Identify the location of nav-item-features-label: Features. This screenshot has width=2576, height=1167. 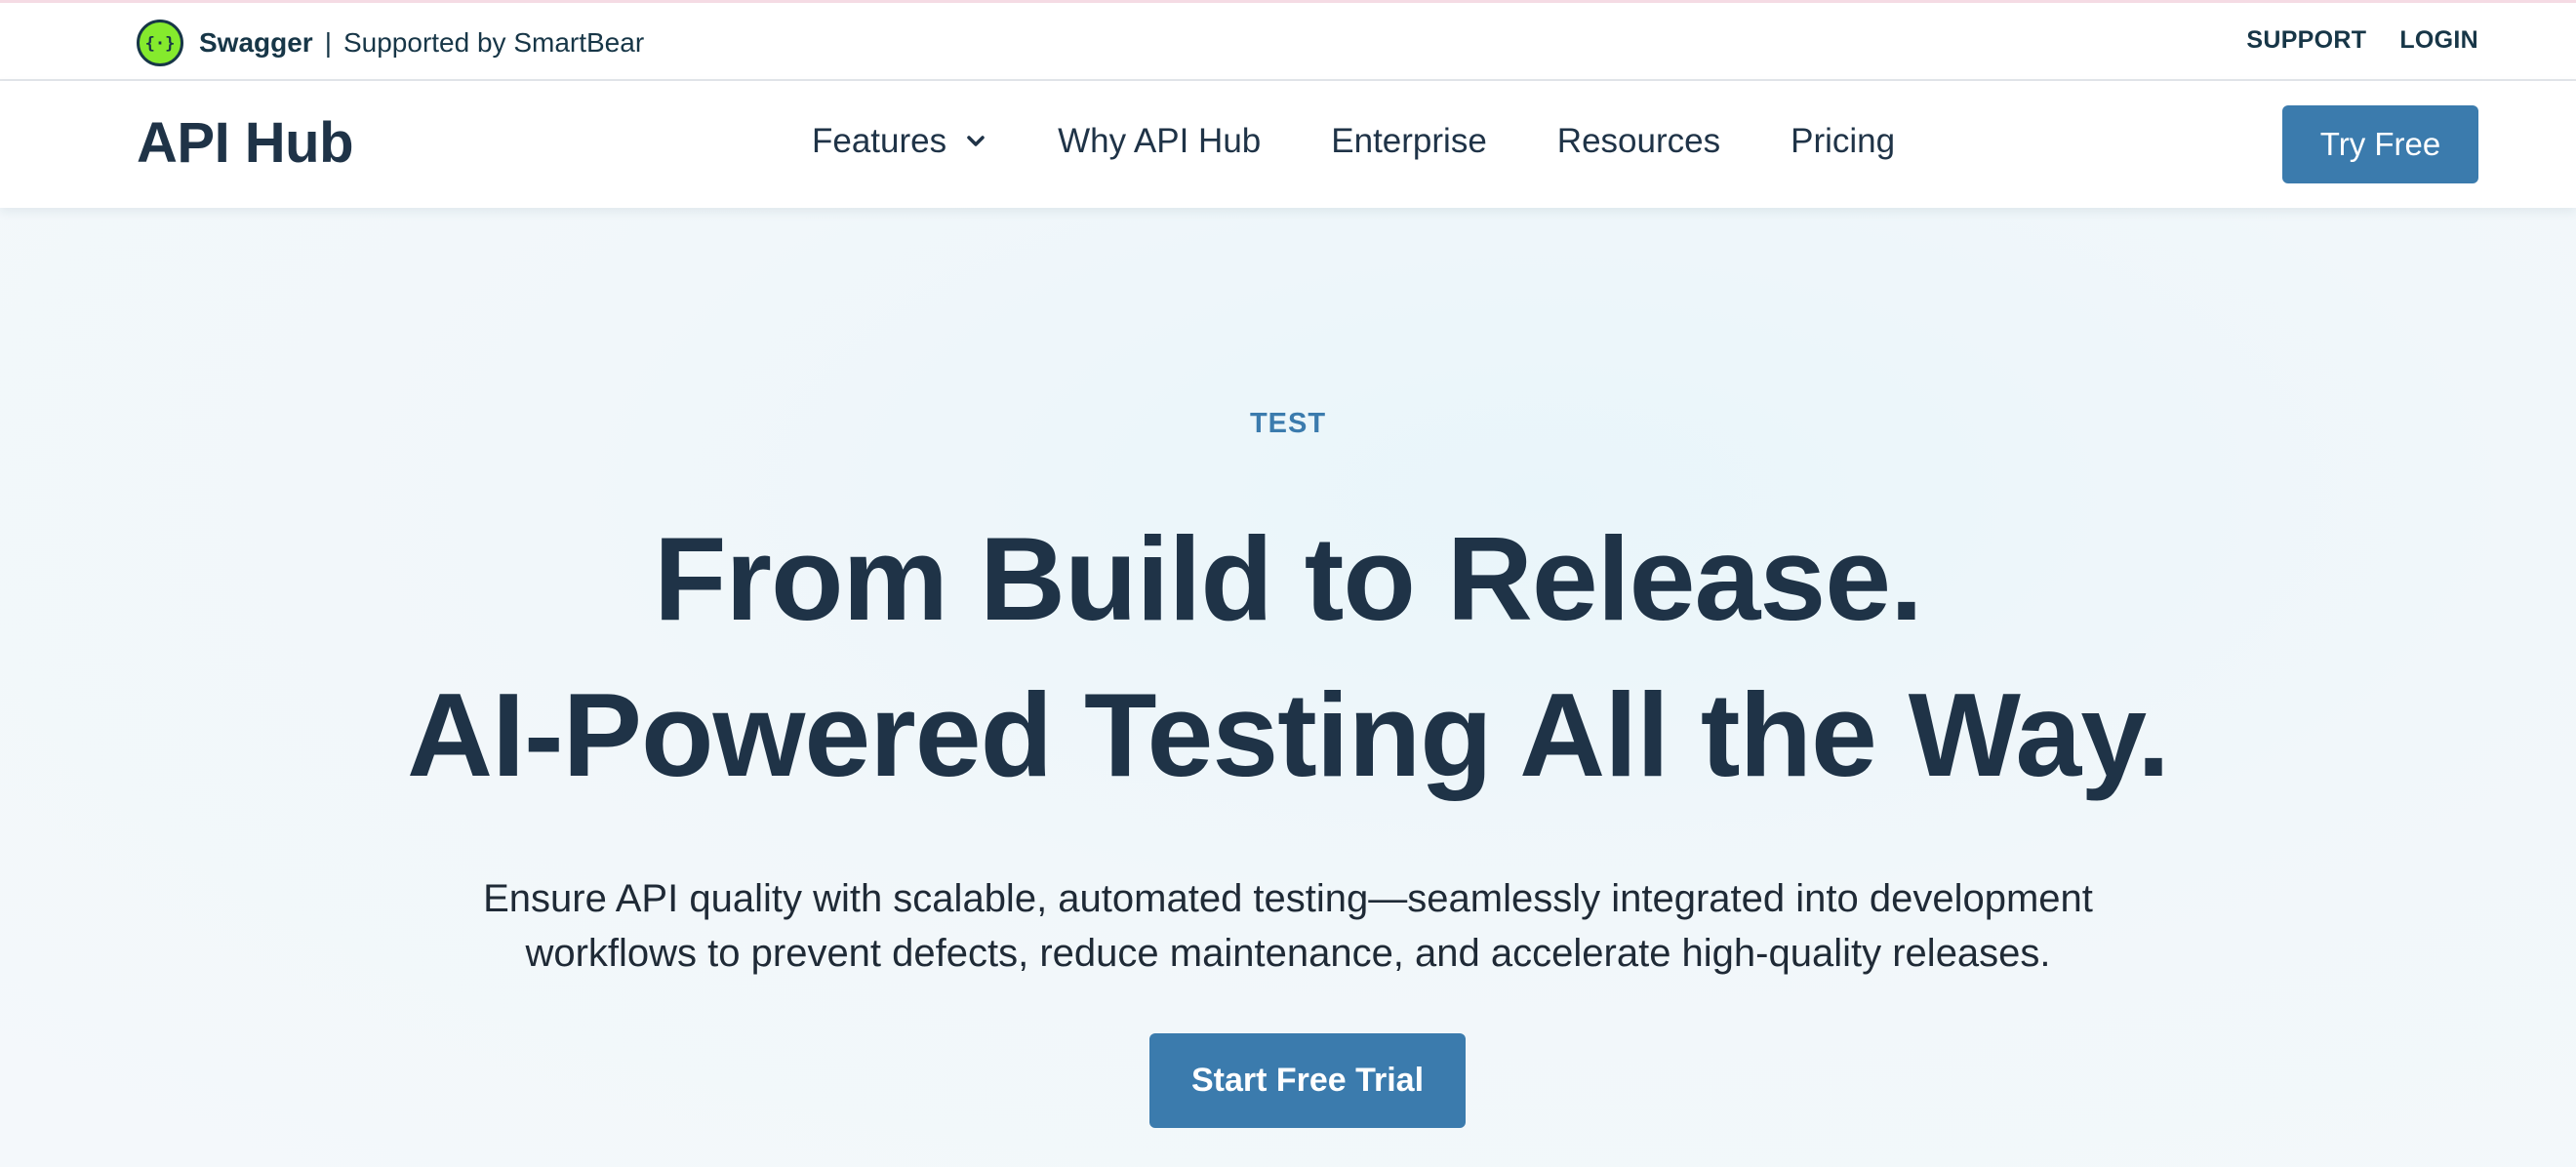
(879, 141).